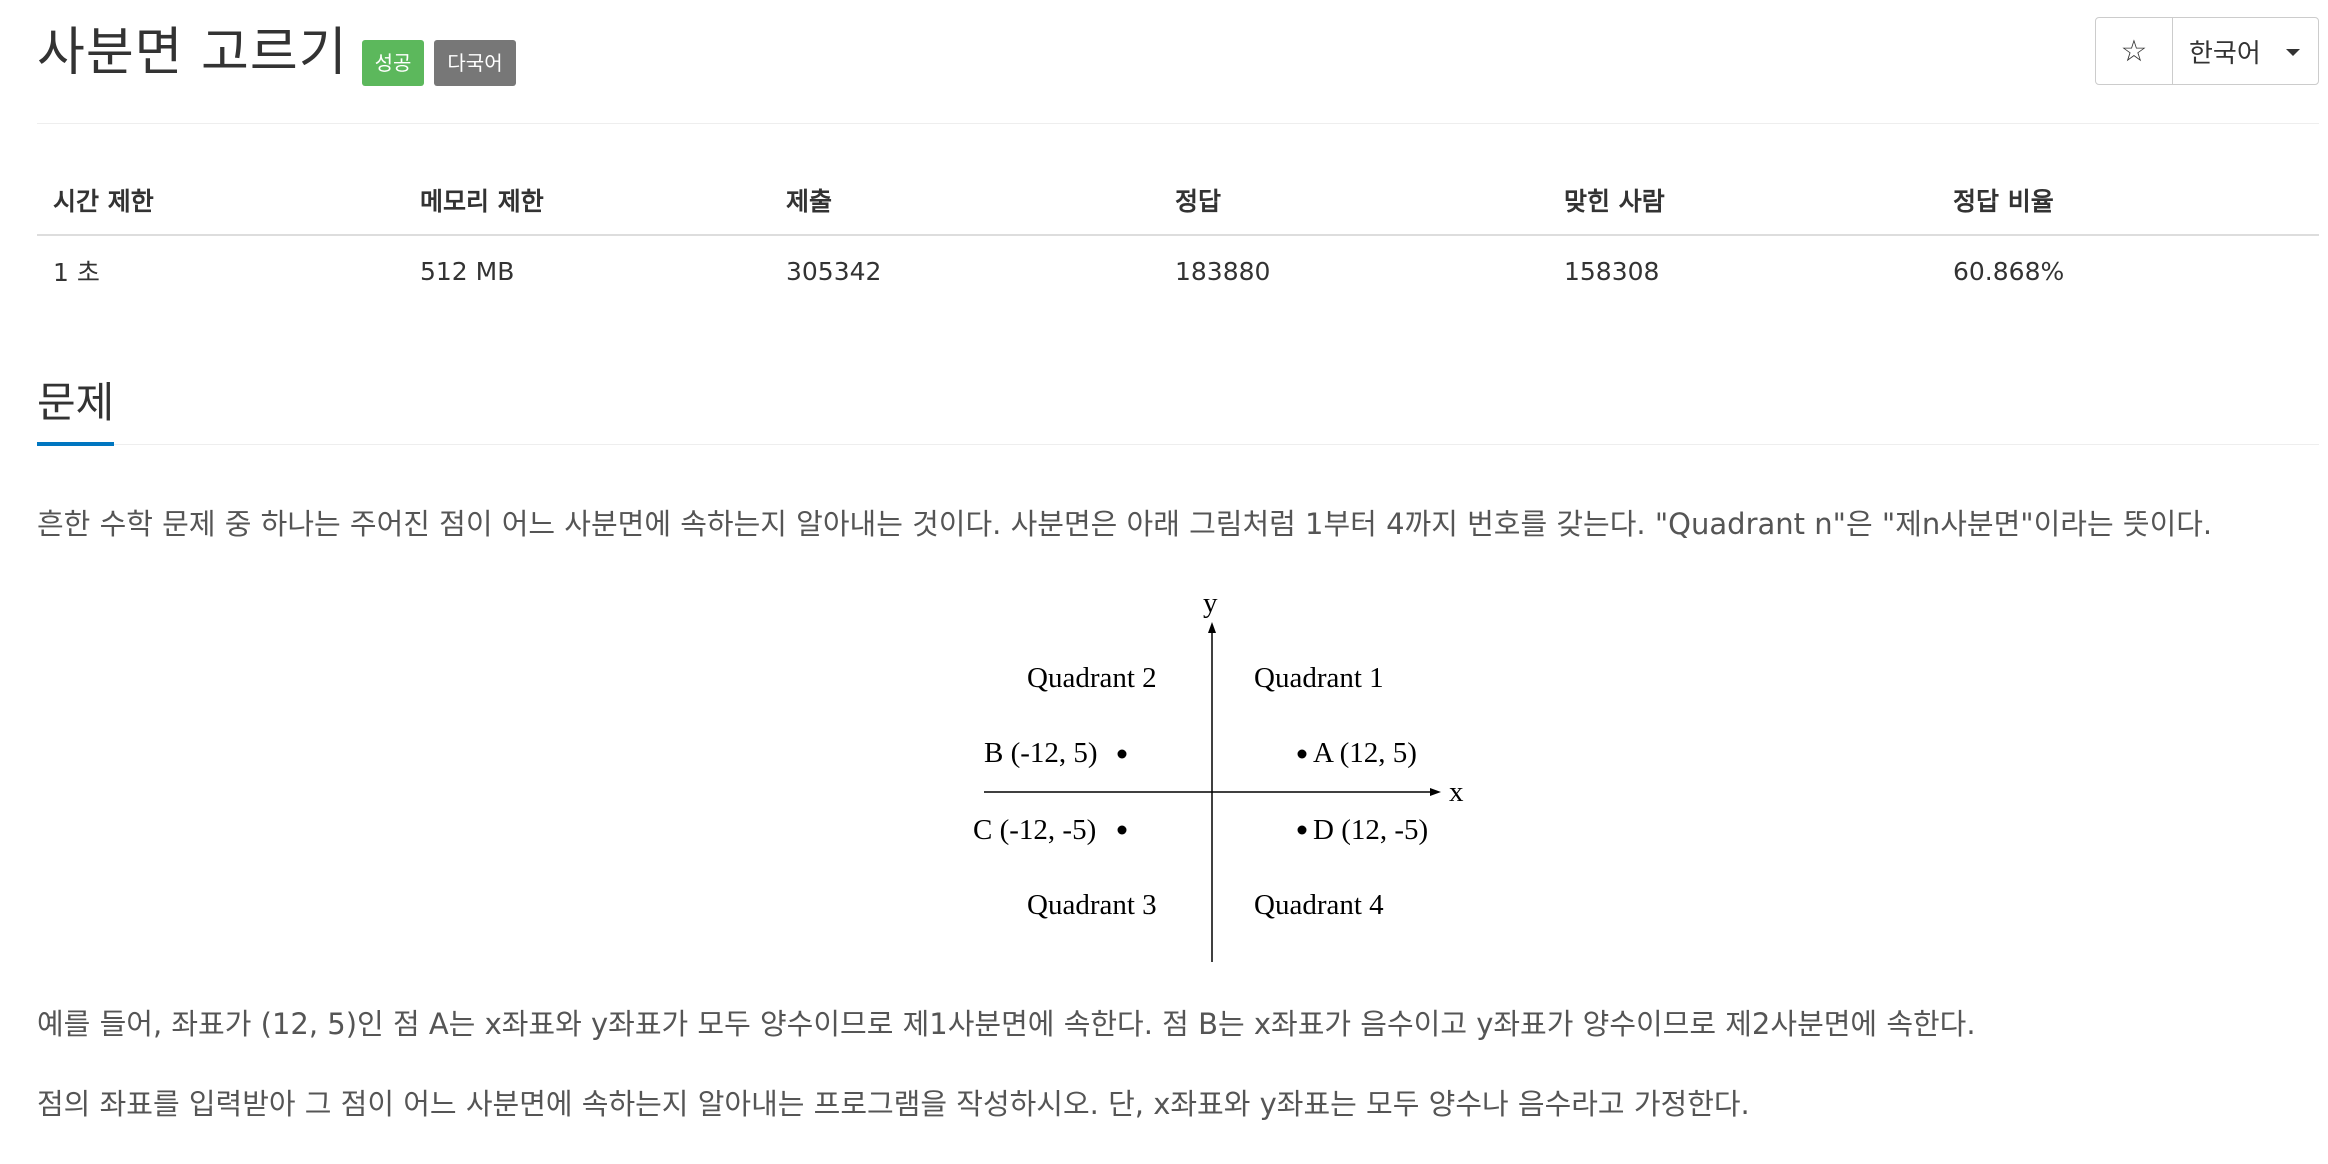 This screenshot has height=1164, width=2328. What do you see at coordinates (475, 63) in the screenshot?
I see `multilang-badge: 다국어` at bounding box center [475, 63].